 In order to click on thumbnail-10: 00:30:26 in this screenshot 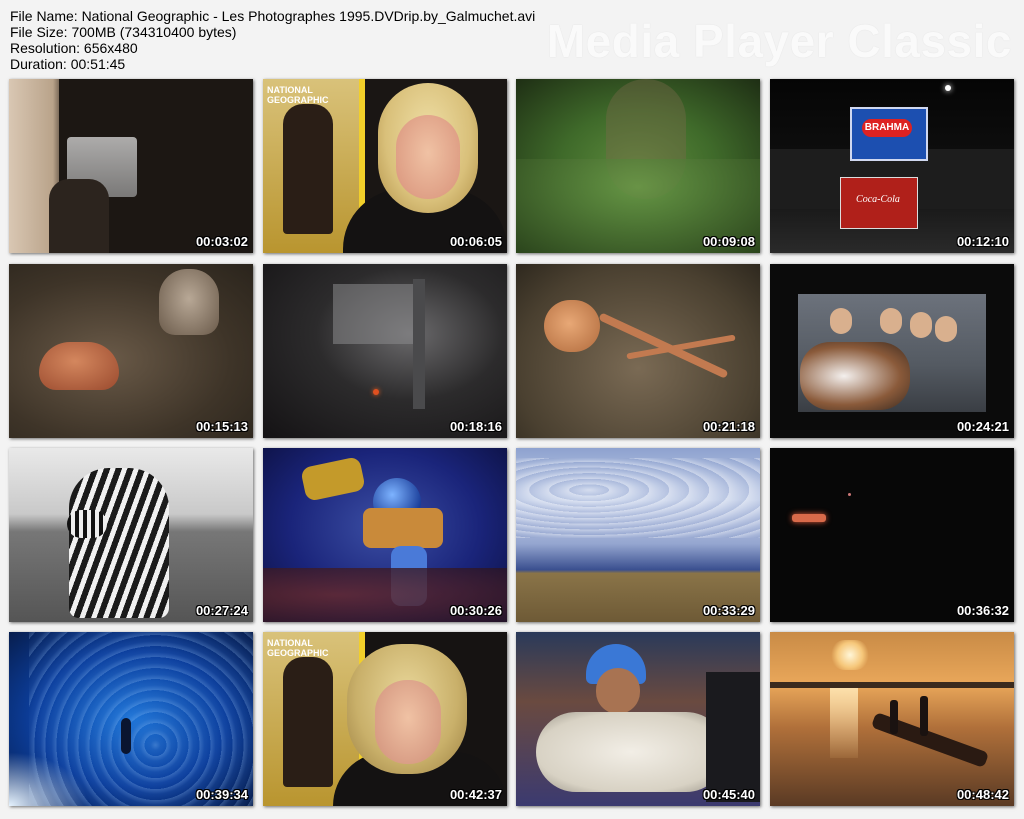, I will do `click(385, 535)`.